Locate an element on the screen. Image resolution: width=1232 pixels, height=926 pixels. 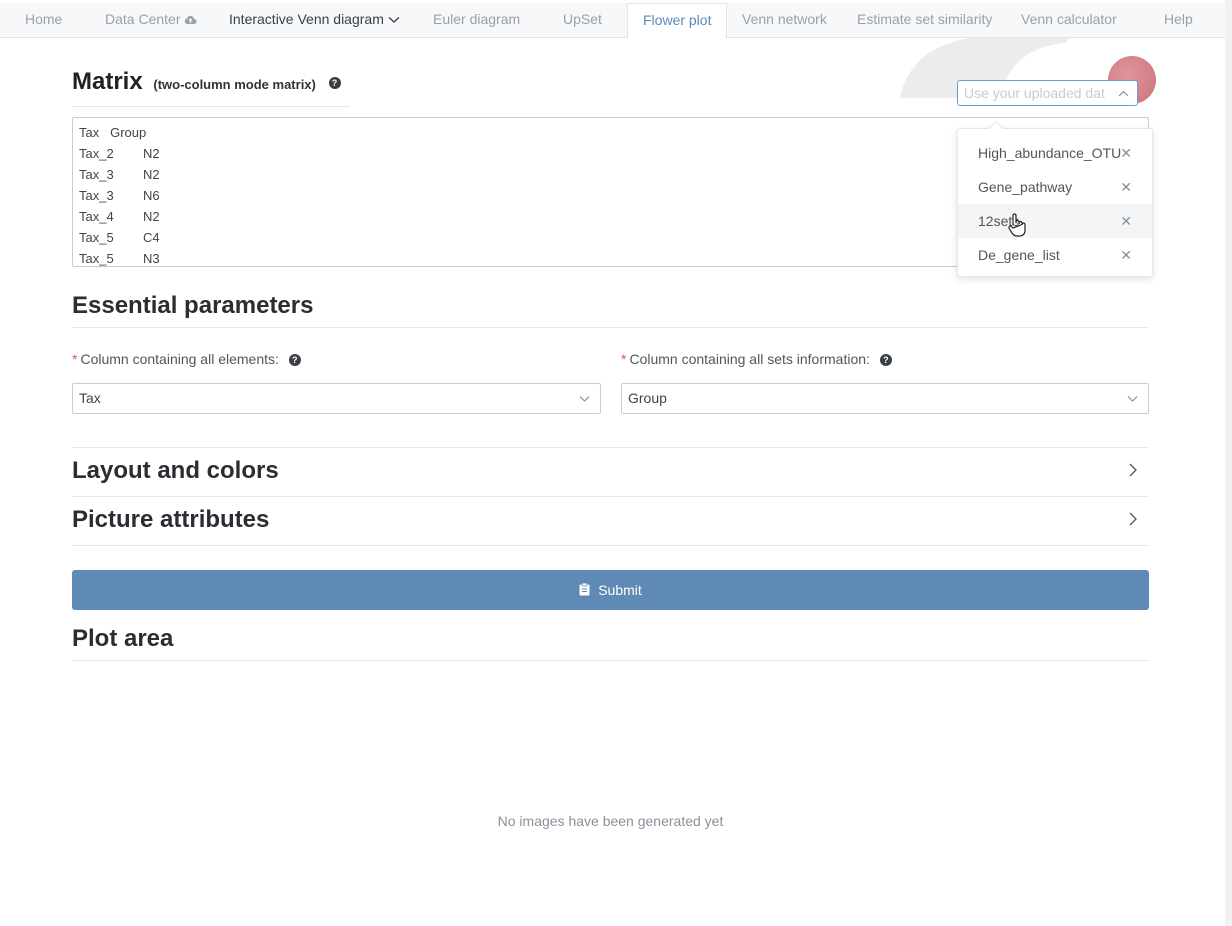
plot-area-title: Plot area is located at coordinates (123, 638).